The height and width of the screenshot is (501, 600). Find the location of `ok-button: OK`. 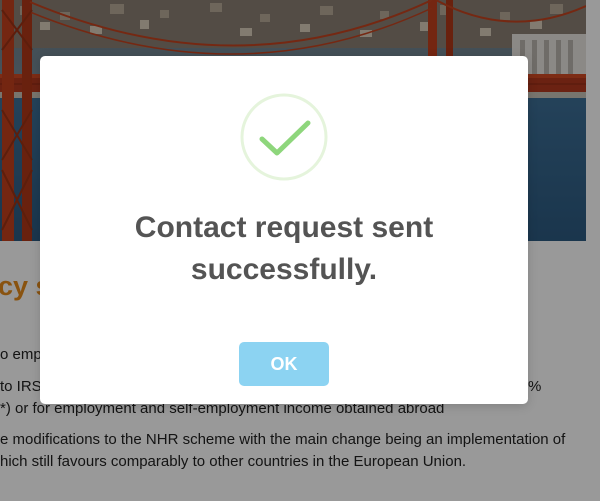

ok-button: OK is located at coordinates (284, 364).